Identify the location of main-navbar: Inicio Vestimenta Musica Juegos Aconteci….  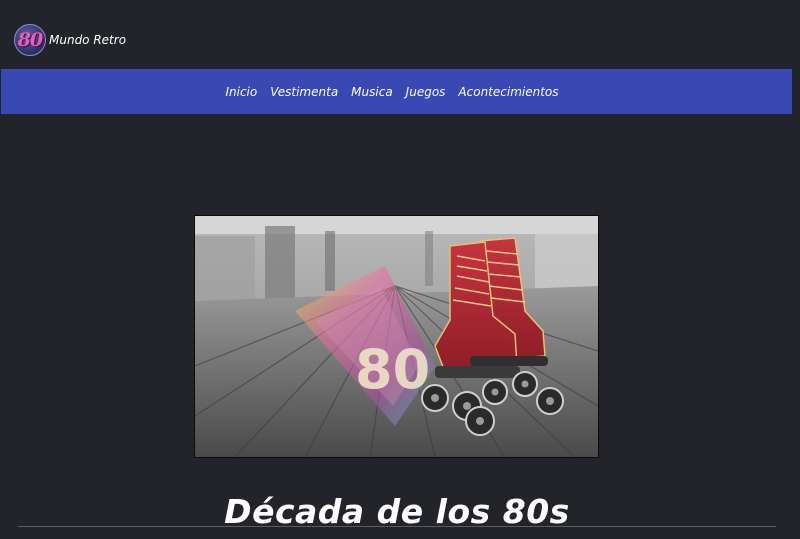
(396, 91).